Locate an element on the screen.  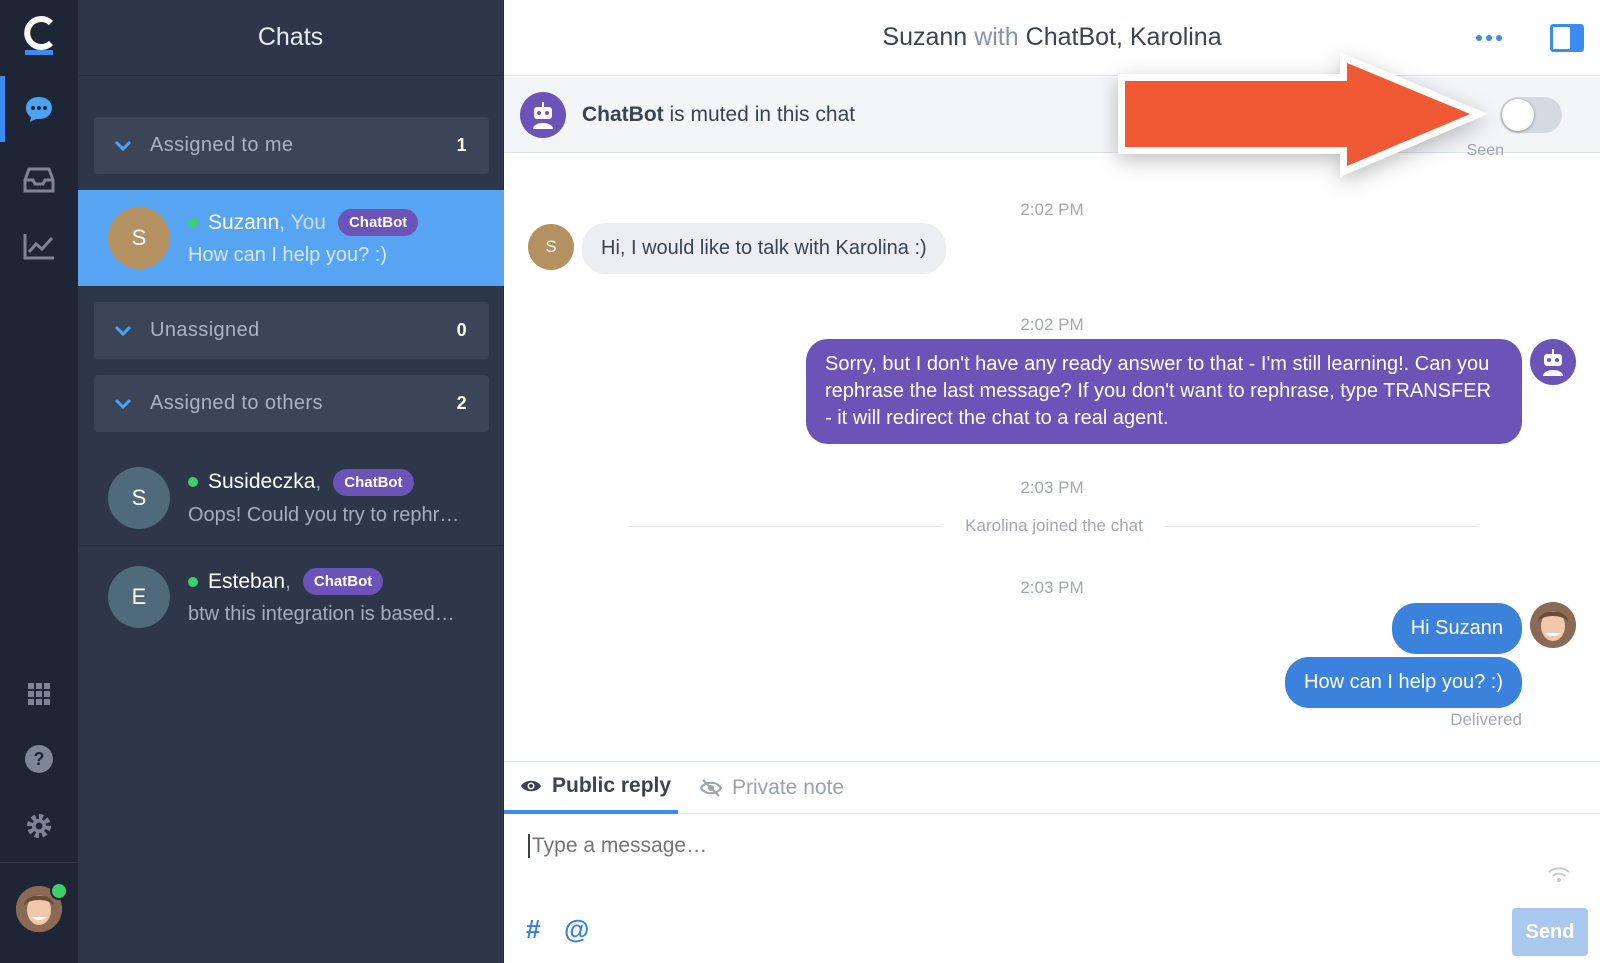
rail-divider is located at coordinates (39, 862).